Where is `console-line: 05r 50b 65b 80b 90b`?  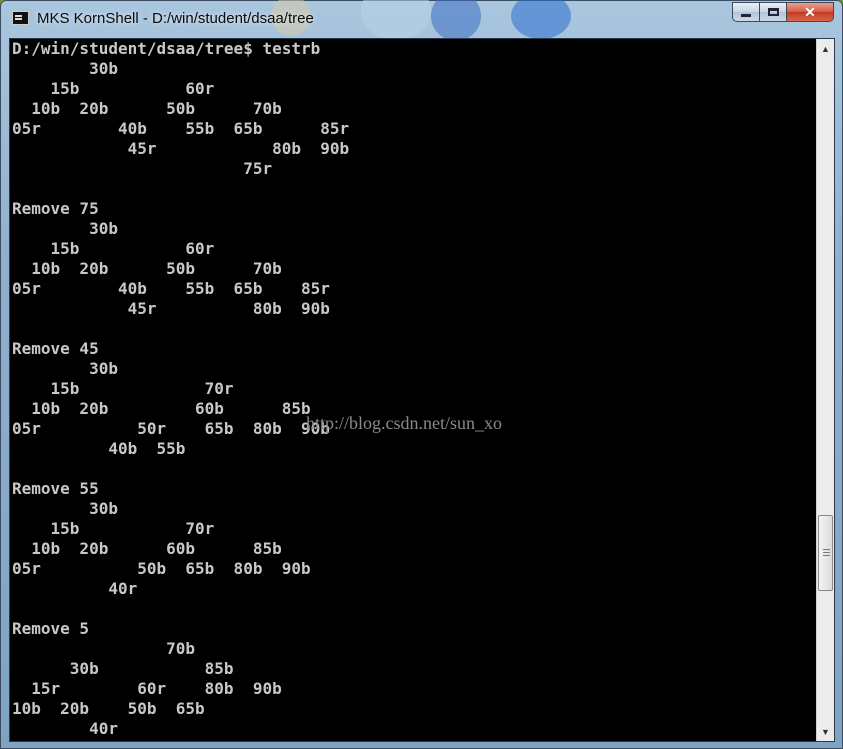 console-line: 05r 50b 65b 80b 90b is located at coordinates (161, 568).